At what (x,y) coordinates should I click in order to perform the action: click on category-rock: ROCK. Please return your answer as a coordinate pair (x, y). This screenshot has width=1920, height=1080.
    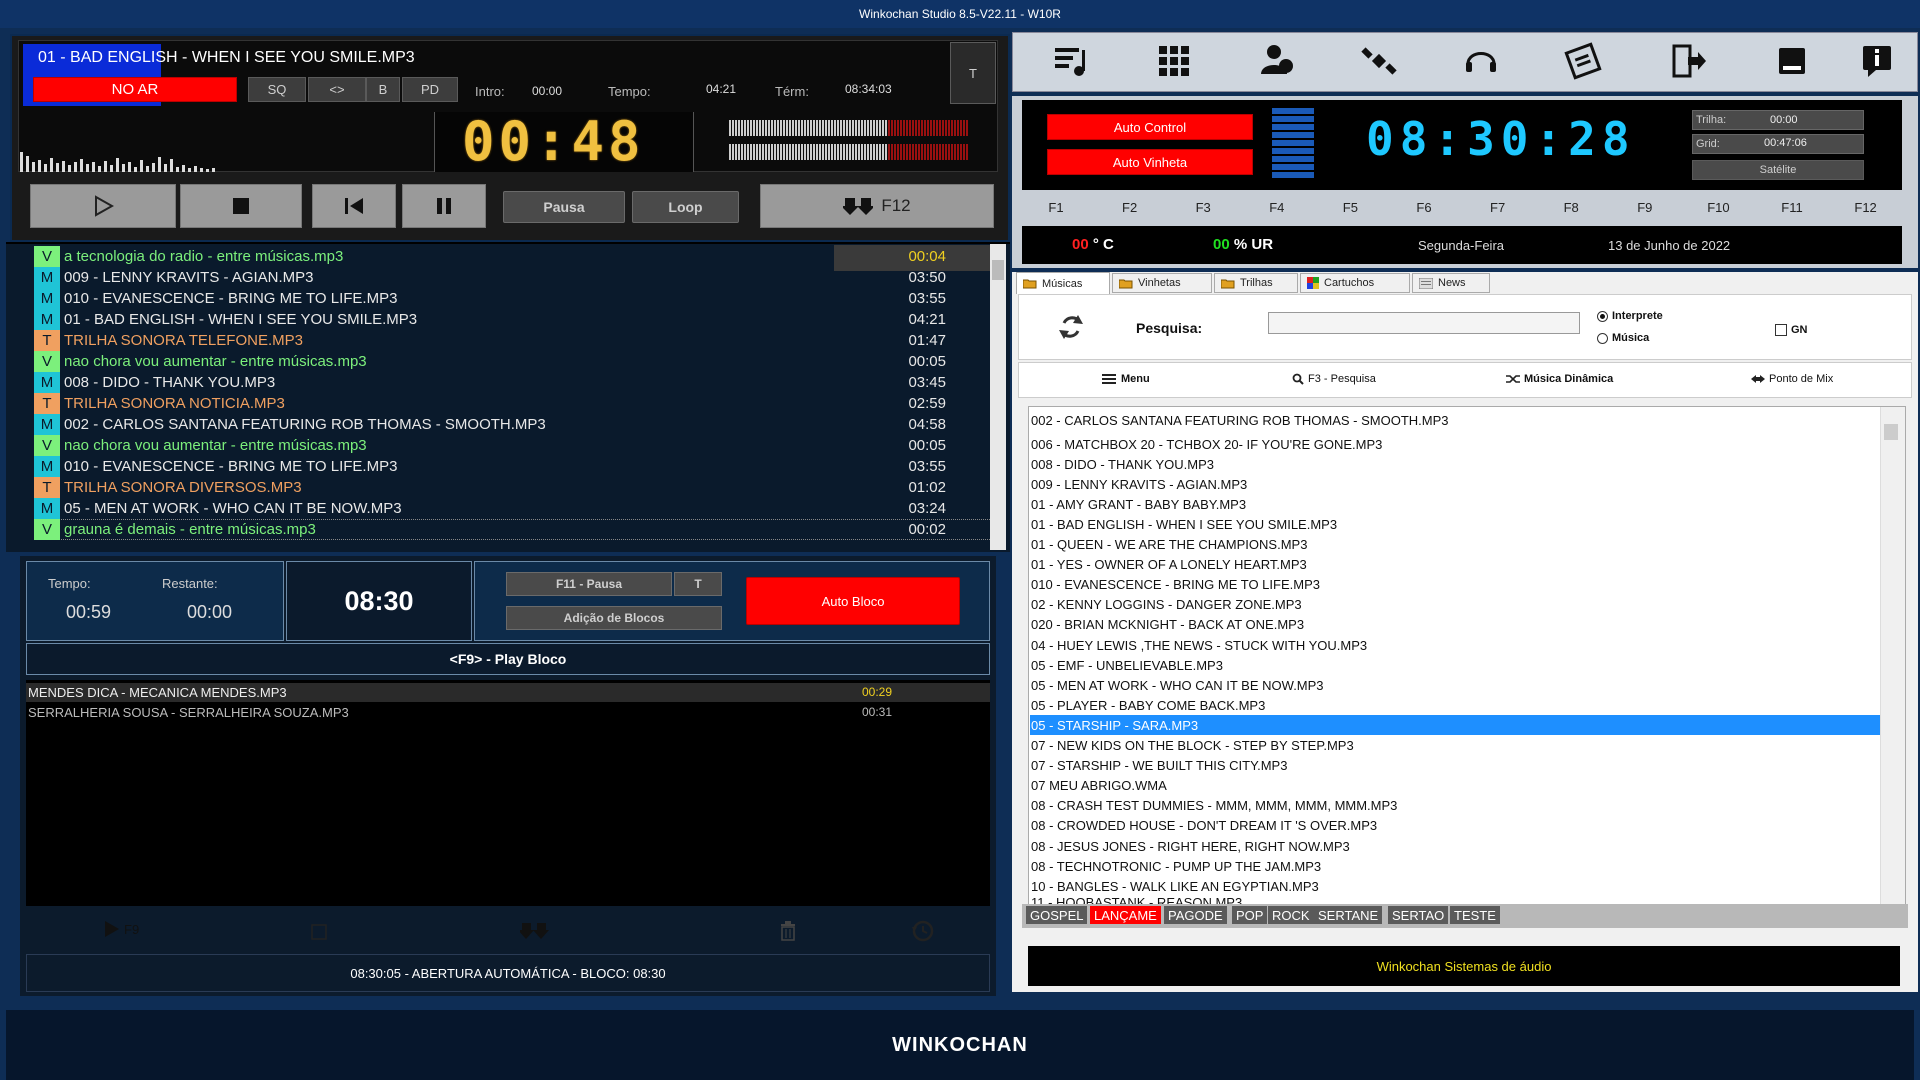
    Looking at the image, I should click on (1291, 915).